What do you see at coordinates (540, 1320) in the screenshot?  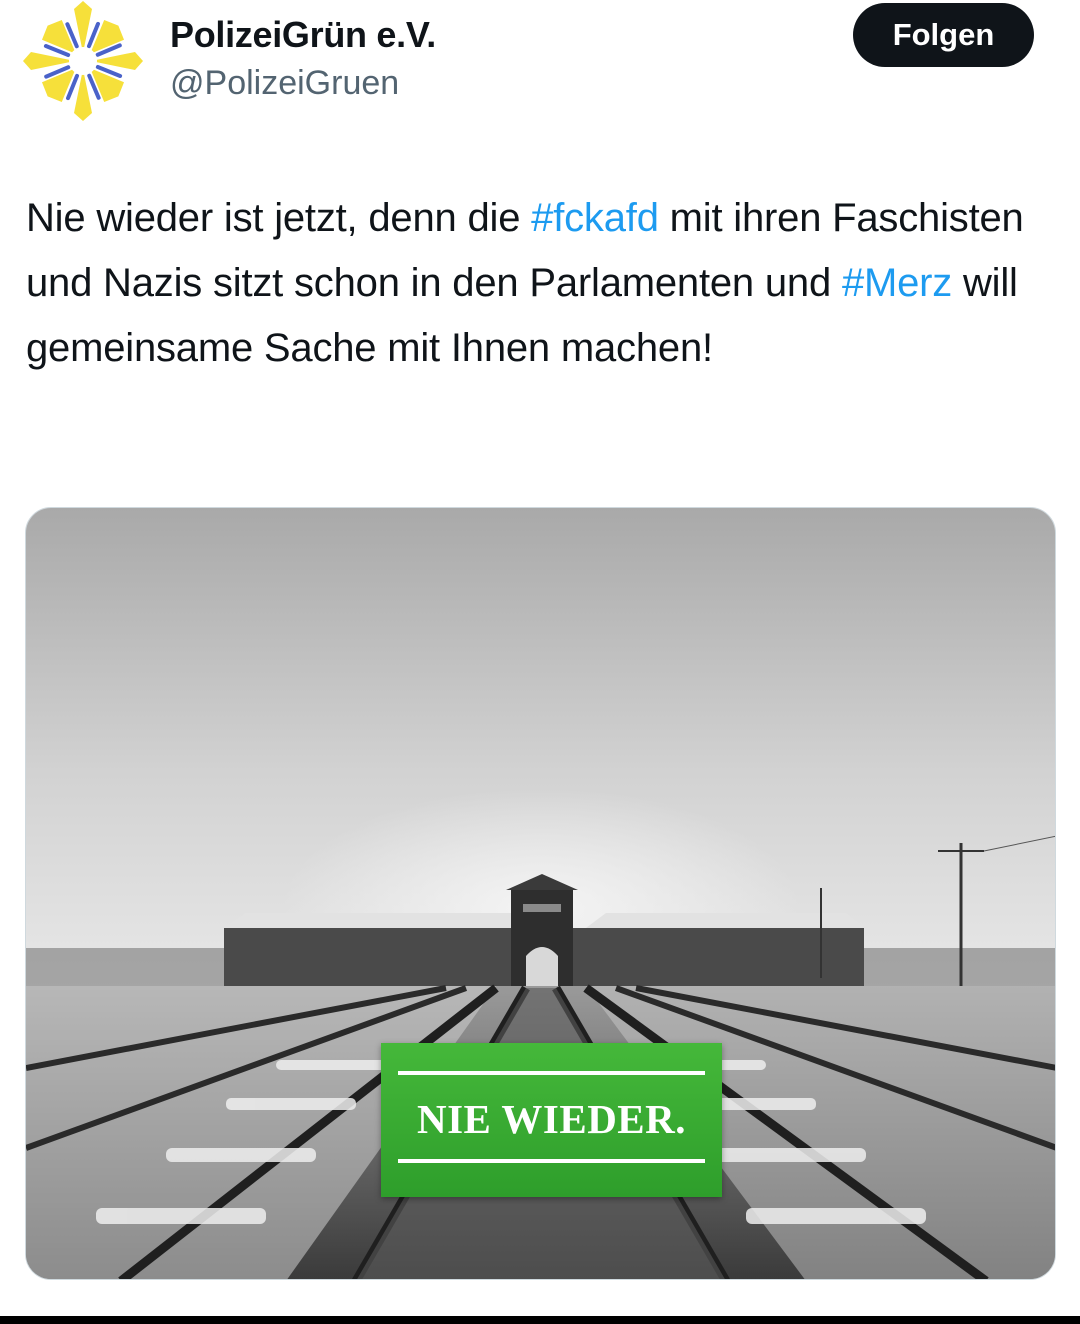 I see `bottom-divider` at bounding box center [540, 1320].